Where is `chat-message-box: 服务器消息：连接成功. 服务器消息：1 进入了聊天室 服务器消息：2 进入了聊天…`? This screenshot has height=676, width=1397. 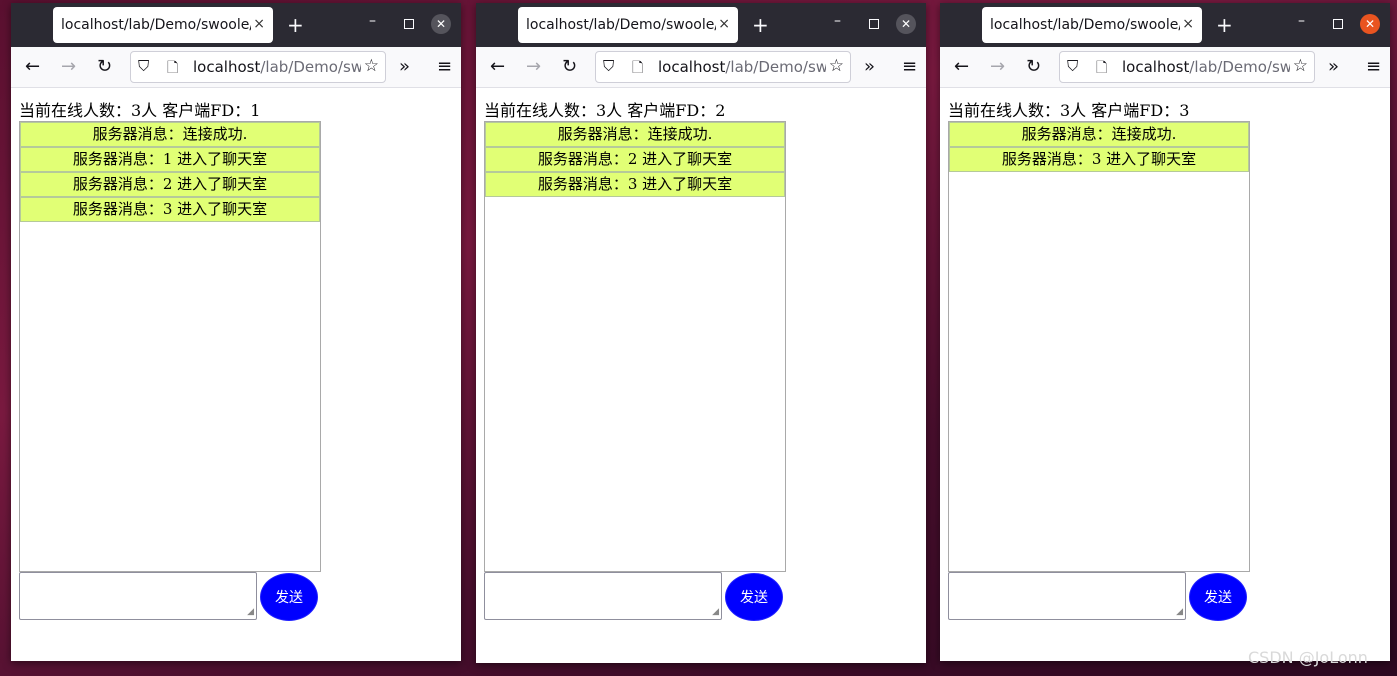
chat-message-box: 服务器消息：连接成功. 服务器消息：1 进入了聊天室 服务器消息：2 进入了聊天… is located at coordinates (170, 346).